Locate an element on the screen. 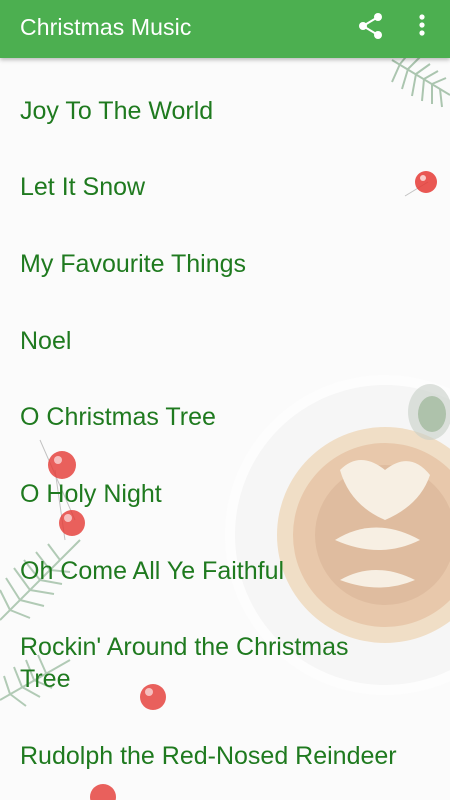 This screenshot has width=450, height=800. list-item: My Favourite Things is located at coordinates (210, 264).